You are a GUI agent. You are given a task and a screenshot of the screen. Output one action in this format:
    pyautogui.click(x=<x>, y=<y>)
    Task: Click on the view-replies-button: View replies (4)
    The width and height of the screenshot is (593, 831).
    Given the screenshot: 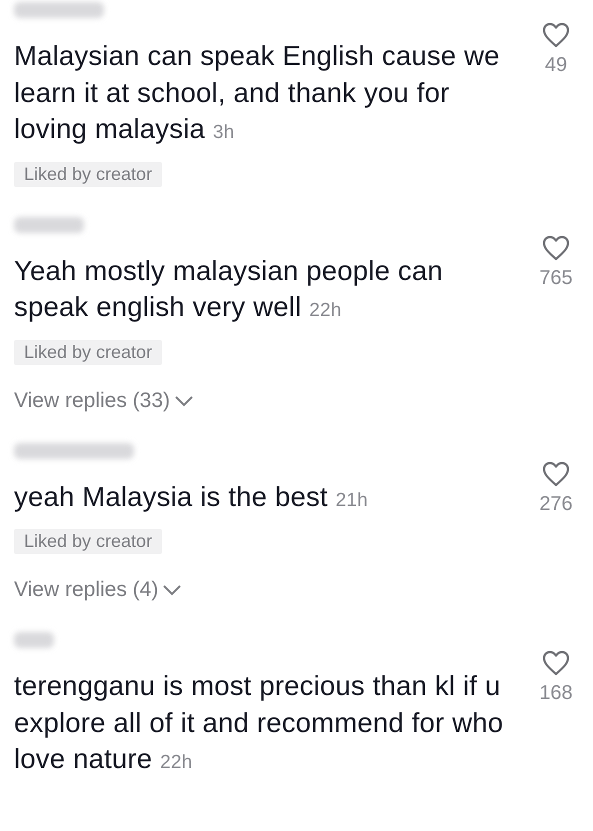 What is the action you would take?
    pyautogui.click(x=98, y=590)
    